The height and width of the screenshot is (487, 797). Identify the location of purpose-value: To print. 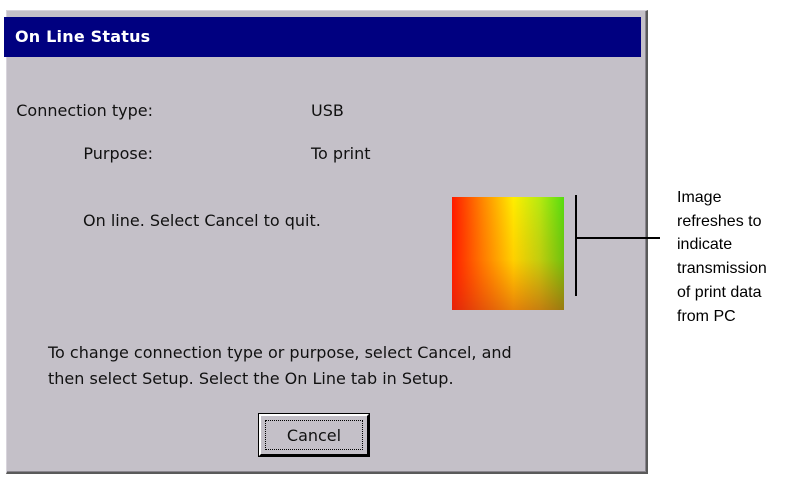
(341, 153).